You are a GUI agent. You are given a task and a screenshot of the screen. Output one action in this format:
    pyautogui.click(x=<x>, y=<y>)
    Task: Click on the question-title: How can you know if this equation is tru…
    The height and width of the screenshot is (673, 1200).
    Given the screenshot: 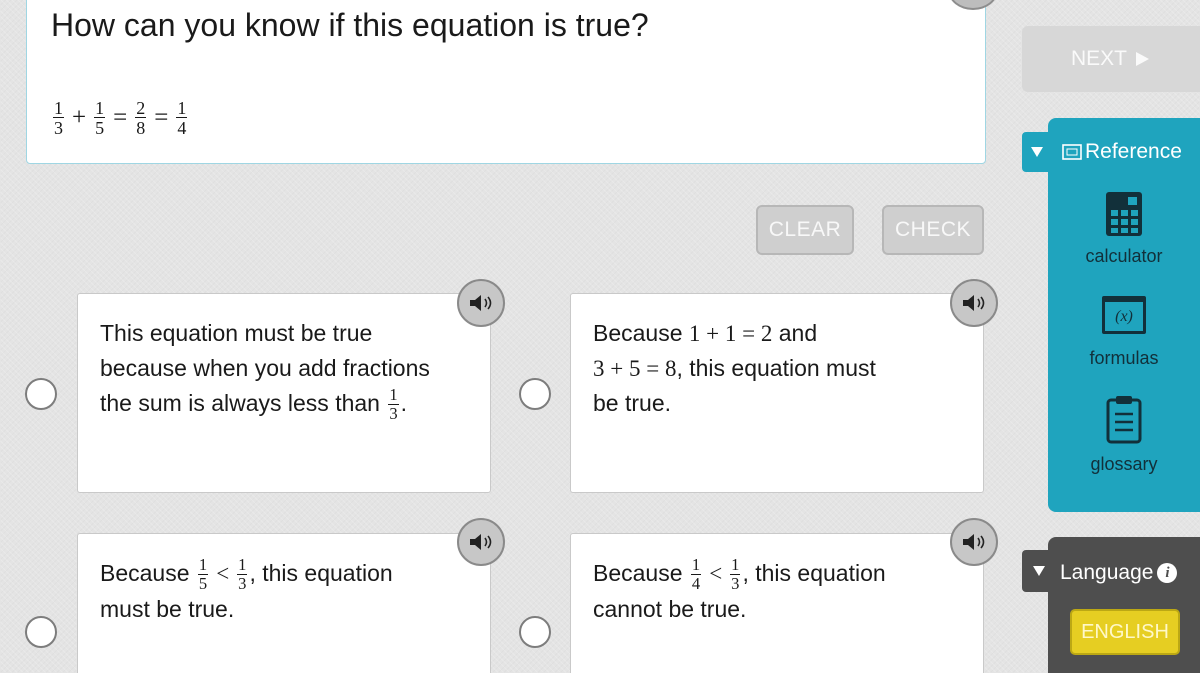 What is the action you would take?
    pyautogui.click(x=350, y=25)
    